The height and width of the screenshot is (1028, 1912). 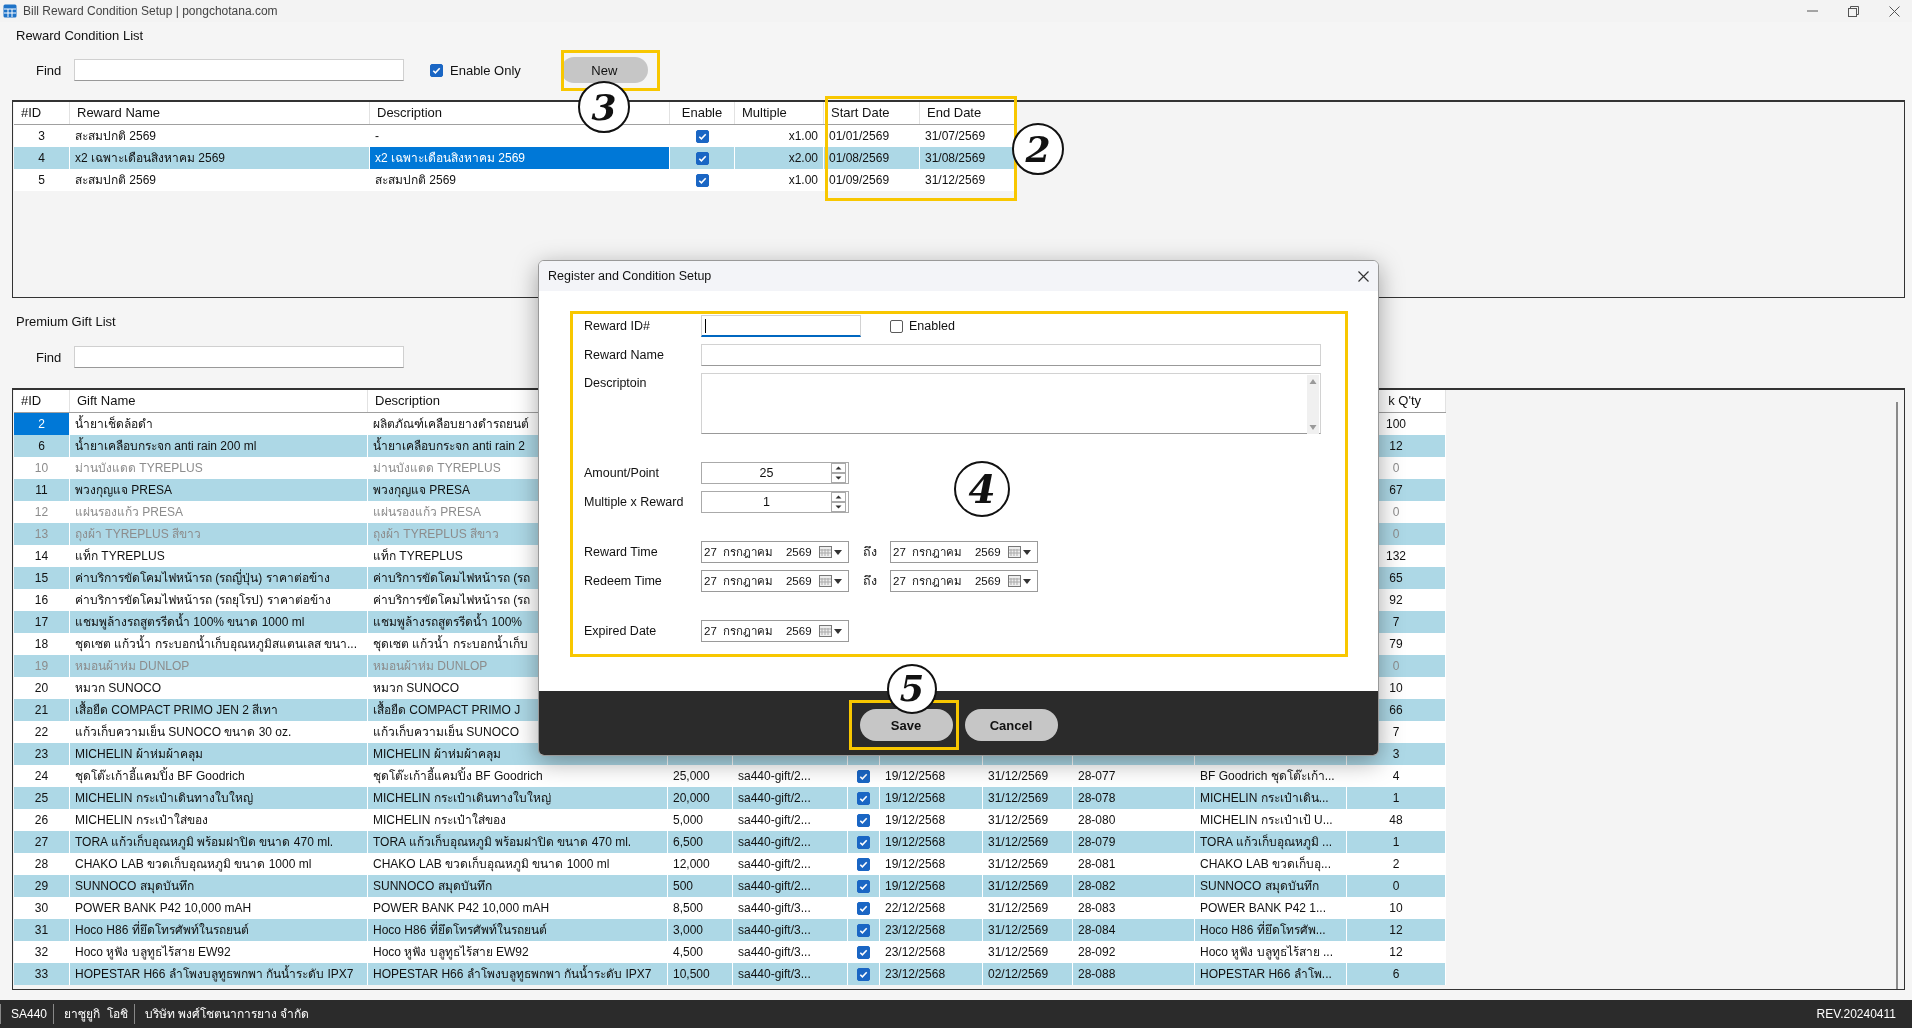 What do you see at coordinates (872, 180) in the screenshot?
I see `table-cell: 01/09/2569` at bounding box center [872, 180].